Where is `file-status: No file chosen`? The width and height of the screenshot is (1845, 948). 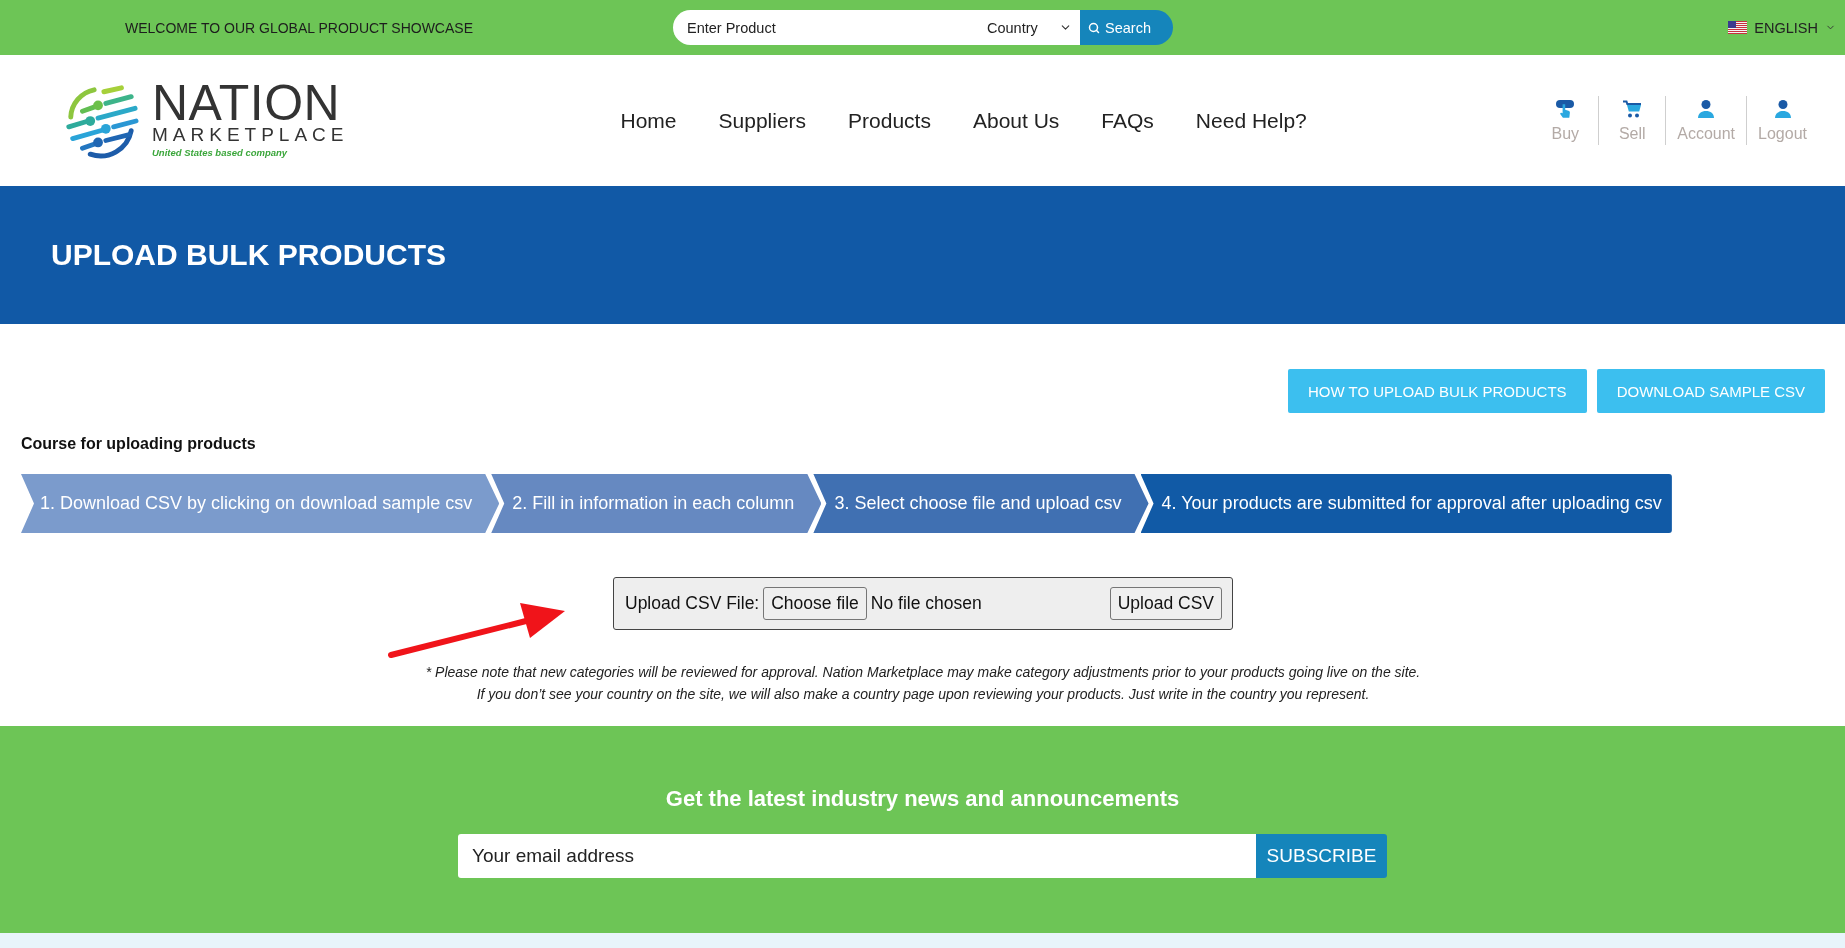
file-status: No file chosen is located at coordinates (926, 603).